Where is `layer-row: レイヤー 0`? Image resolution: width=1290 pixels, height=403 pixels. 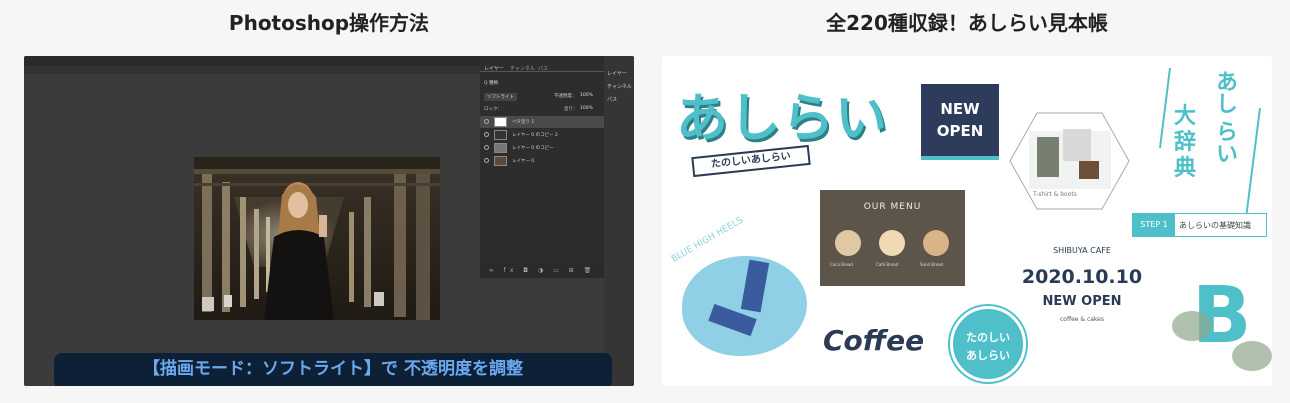 layer-row: レイヤー 0 is located at coordinates (542, 161).